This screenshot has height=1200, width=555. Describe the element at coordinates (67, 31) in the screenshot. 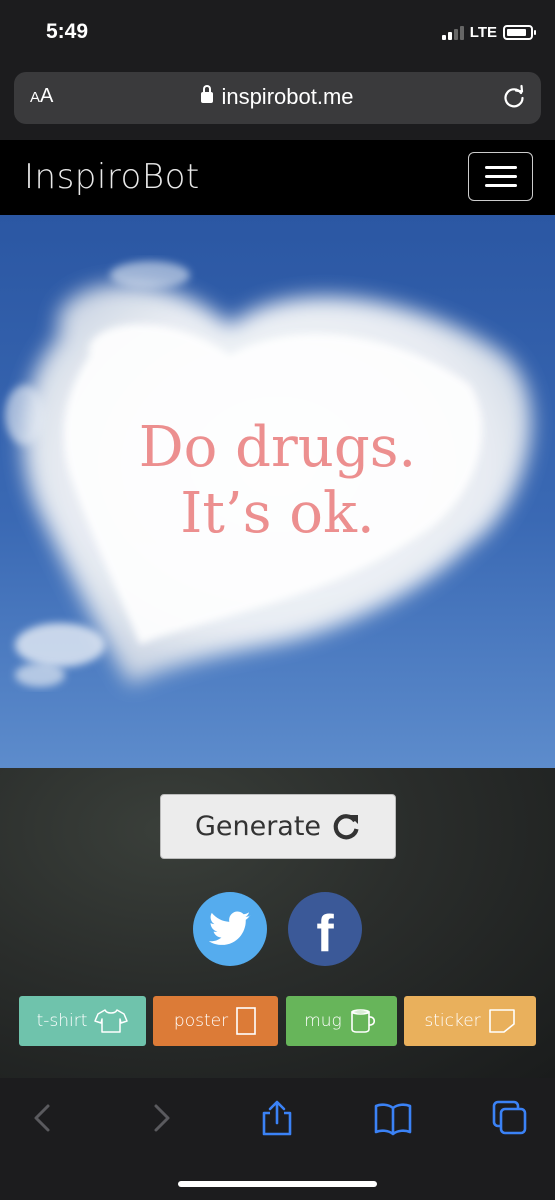

I see `status-time: 5:49` at that location.